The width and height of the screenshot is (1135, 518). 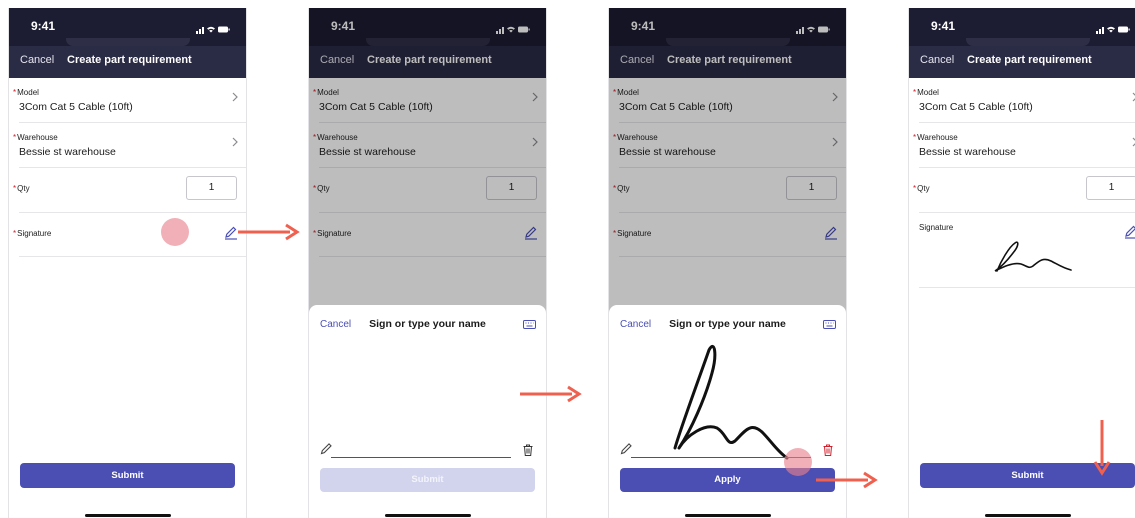 I want to click on signature-drawing, so click(x=727, y=400).